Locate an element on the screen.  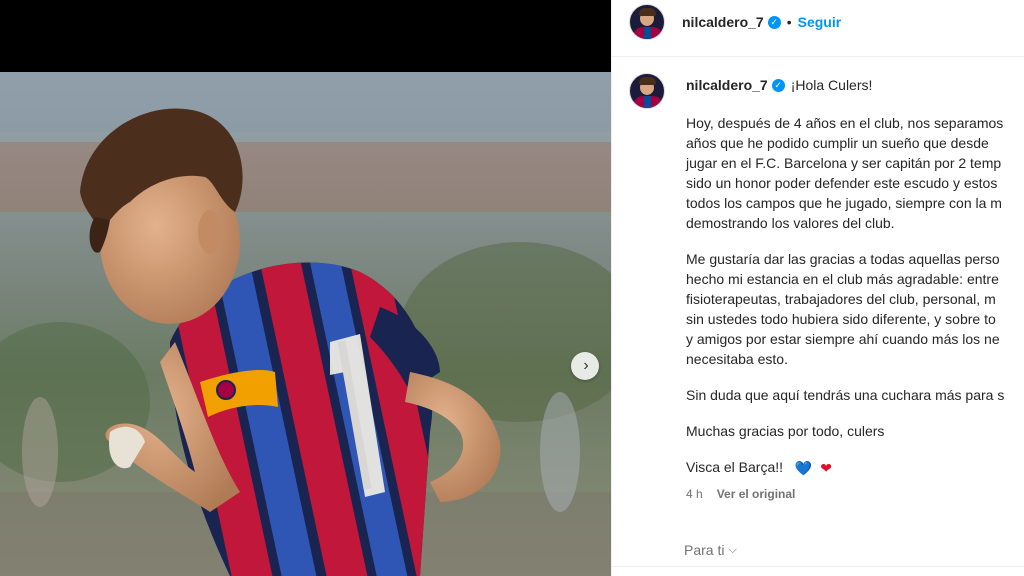
caption-meta: 4 h Ver el original is located at coordinates (855, 494).